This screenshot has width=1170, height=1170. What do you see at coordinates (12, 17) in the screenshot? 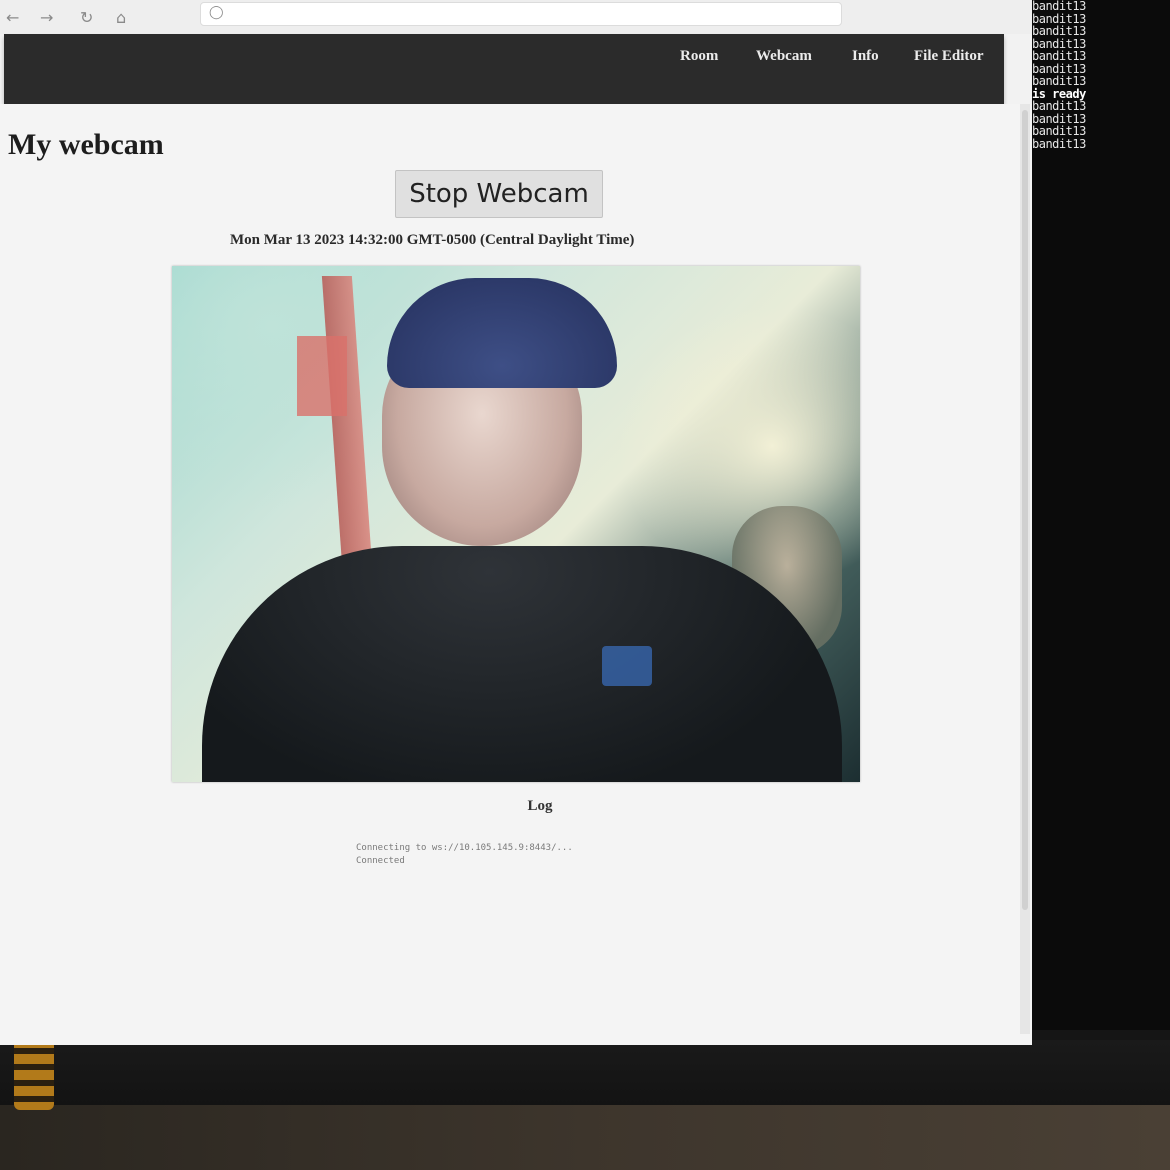
I see `back-icon: ←` at bounding box center [12, 17].